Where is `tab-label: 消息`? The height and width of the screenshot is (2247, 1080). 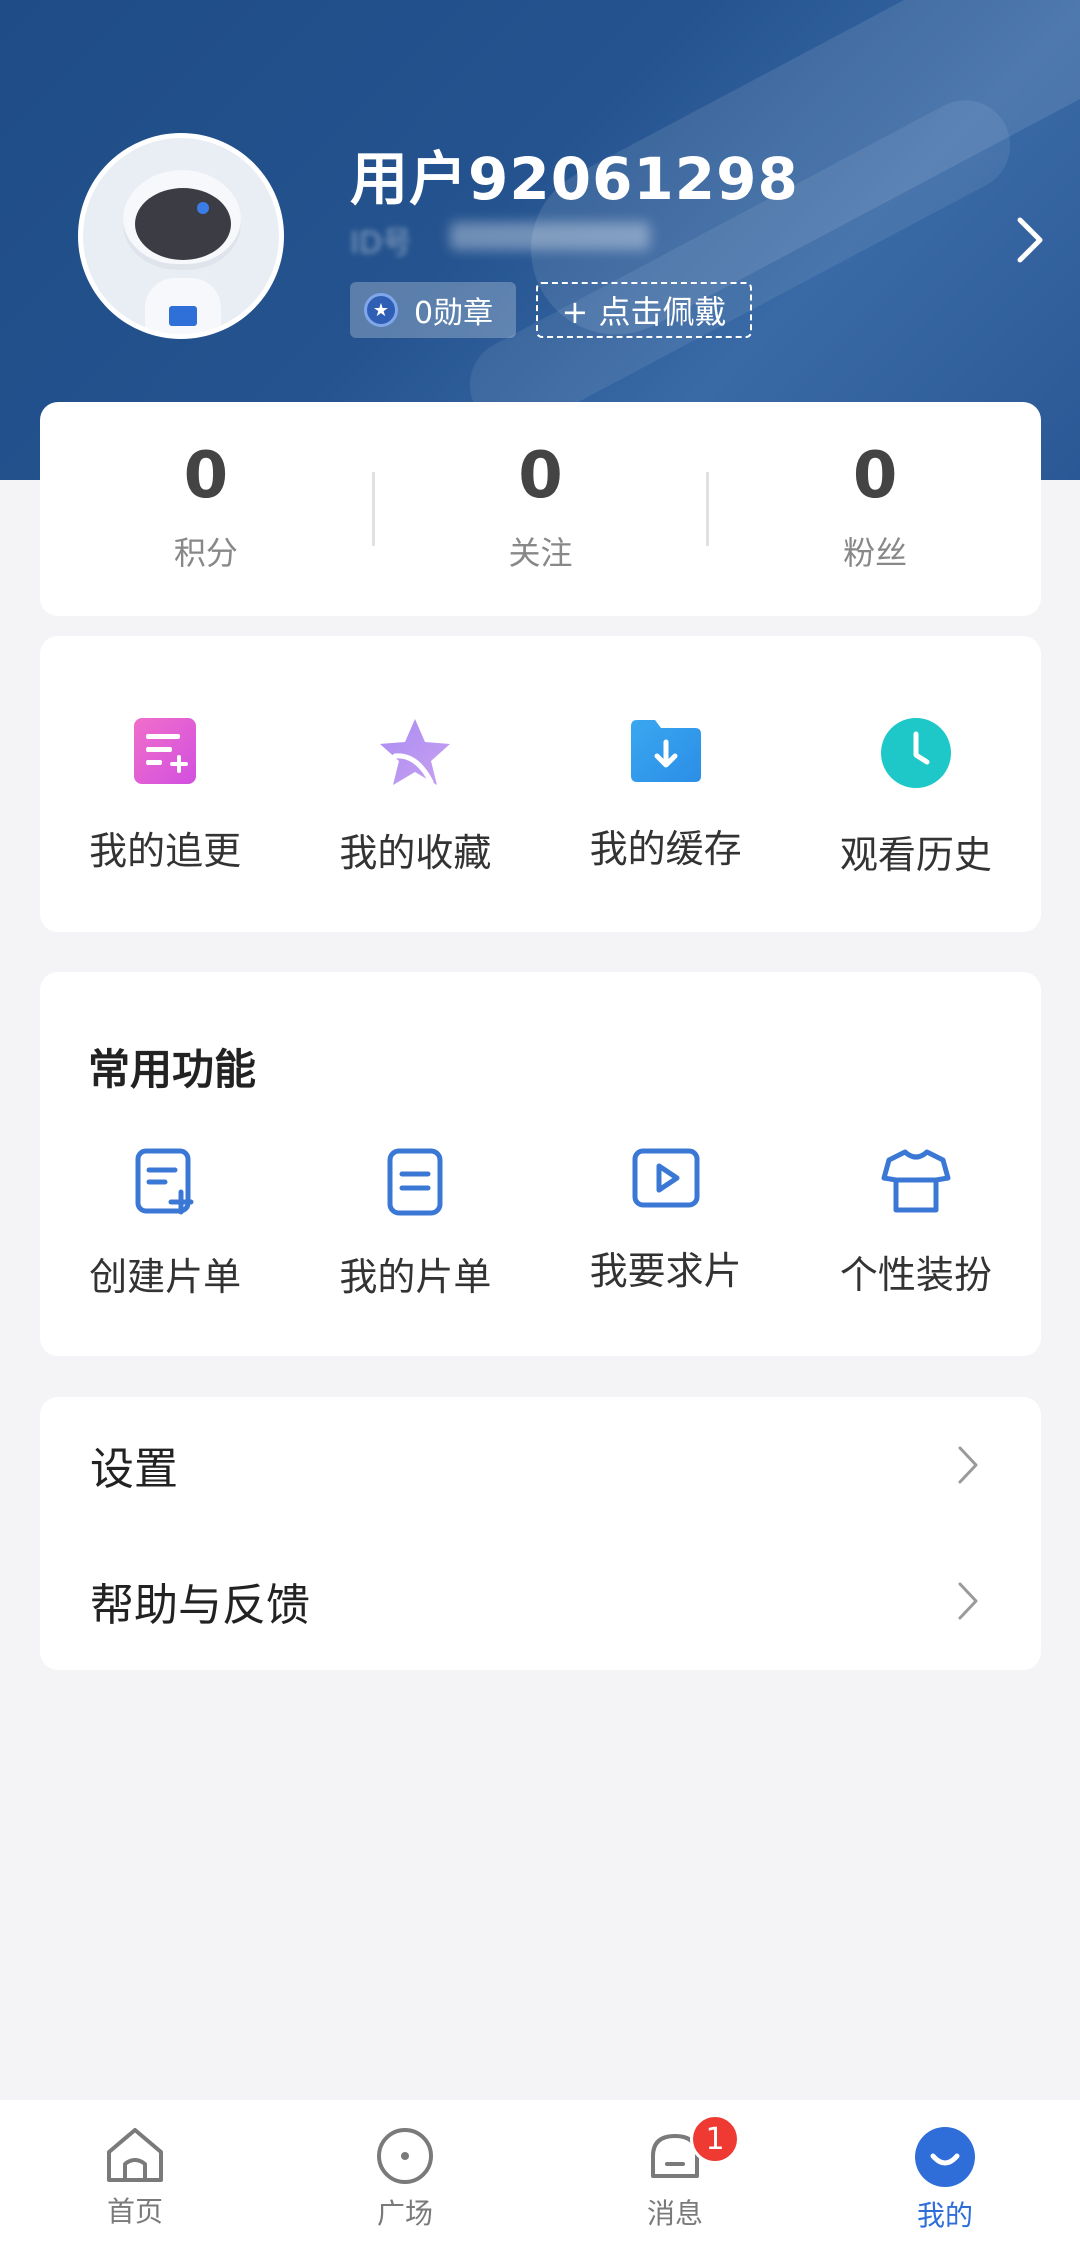 tab-label: 消息 is located at coordinates (674, 2213).